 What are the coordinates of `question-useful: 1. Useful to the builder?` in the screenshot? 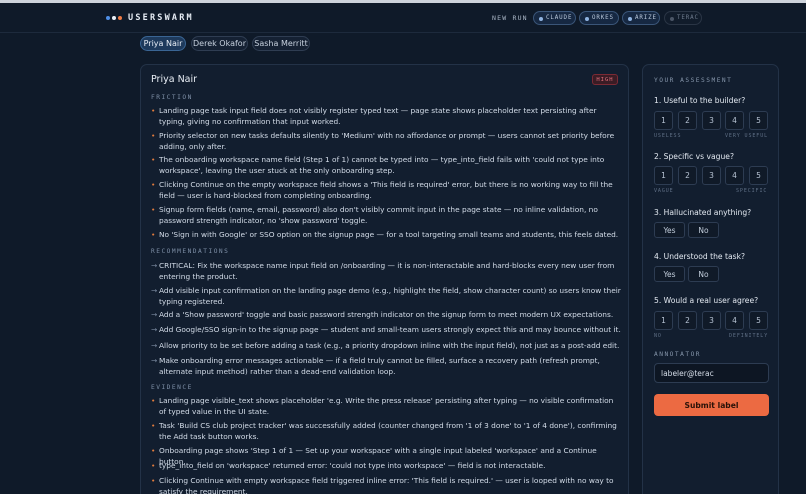 It's located at (700, 100).